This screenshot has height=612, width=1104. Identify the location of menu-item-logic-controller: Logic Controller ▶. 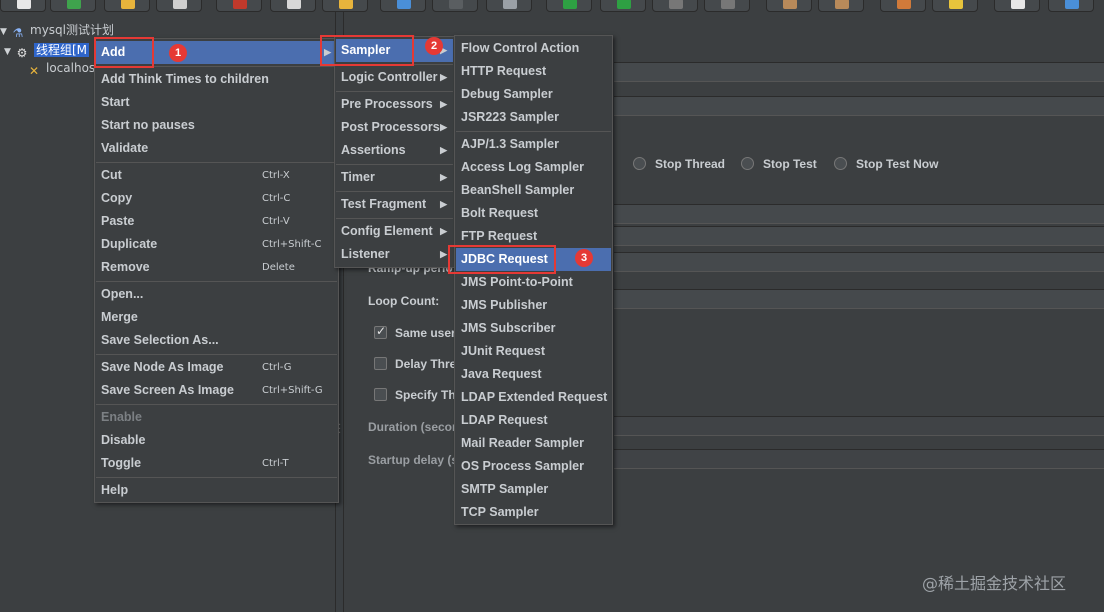
(394, 77).